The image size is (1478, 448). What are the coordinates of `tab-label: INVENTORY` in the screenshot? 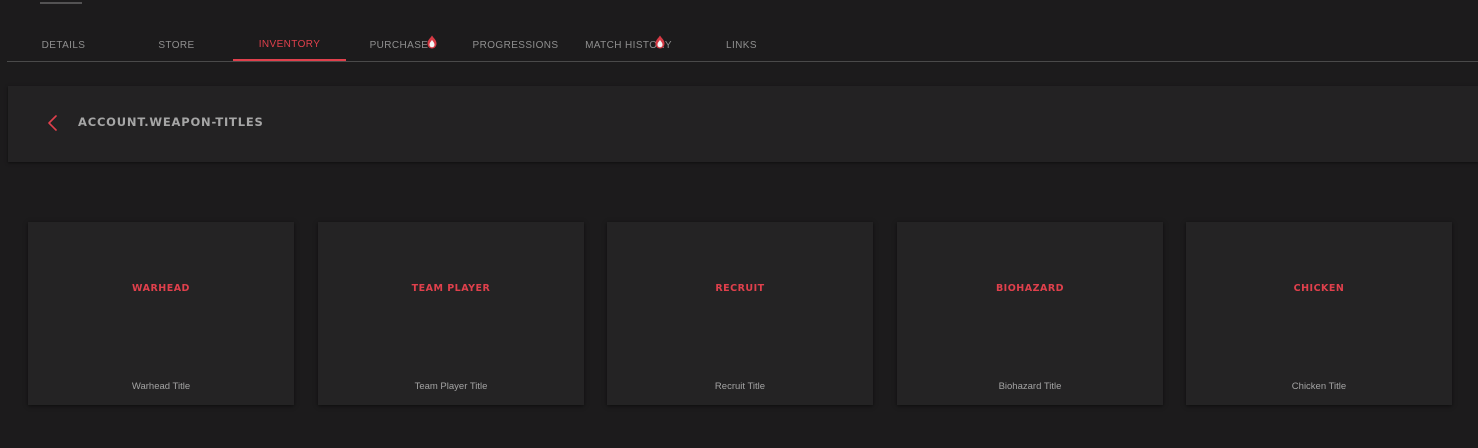 It's located at (289, 44).